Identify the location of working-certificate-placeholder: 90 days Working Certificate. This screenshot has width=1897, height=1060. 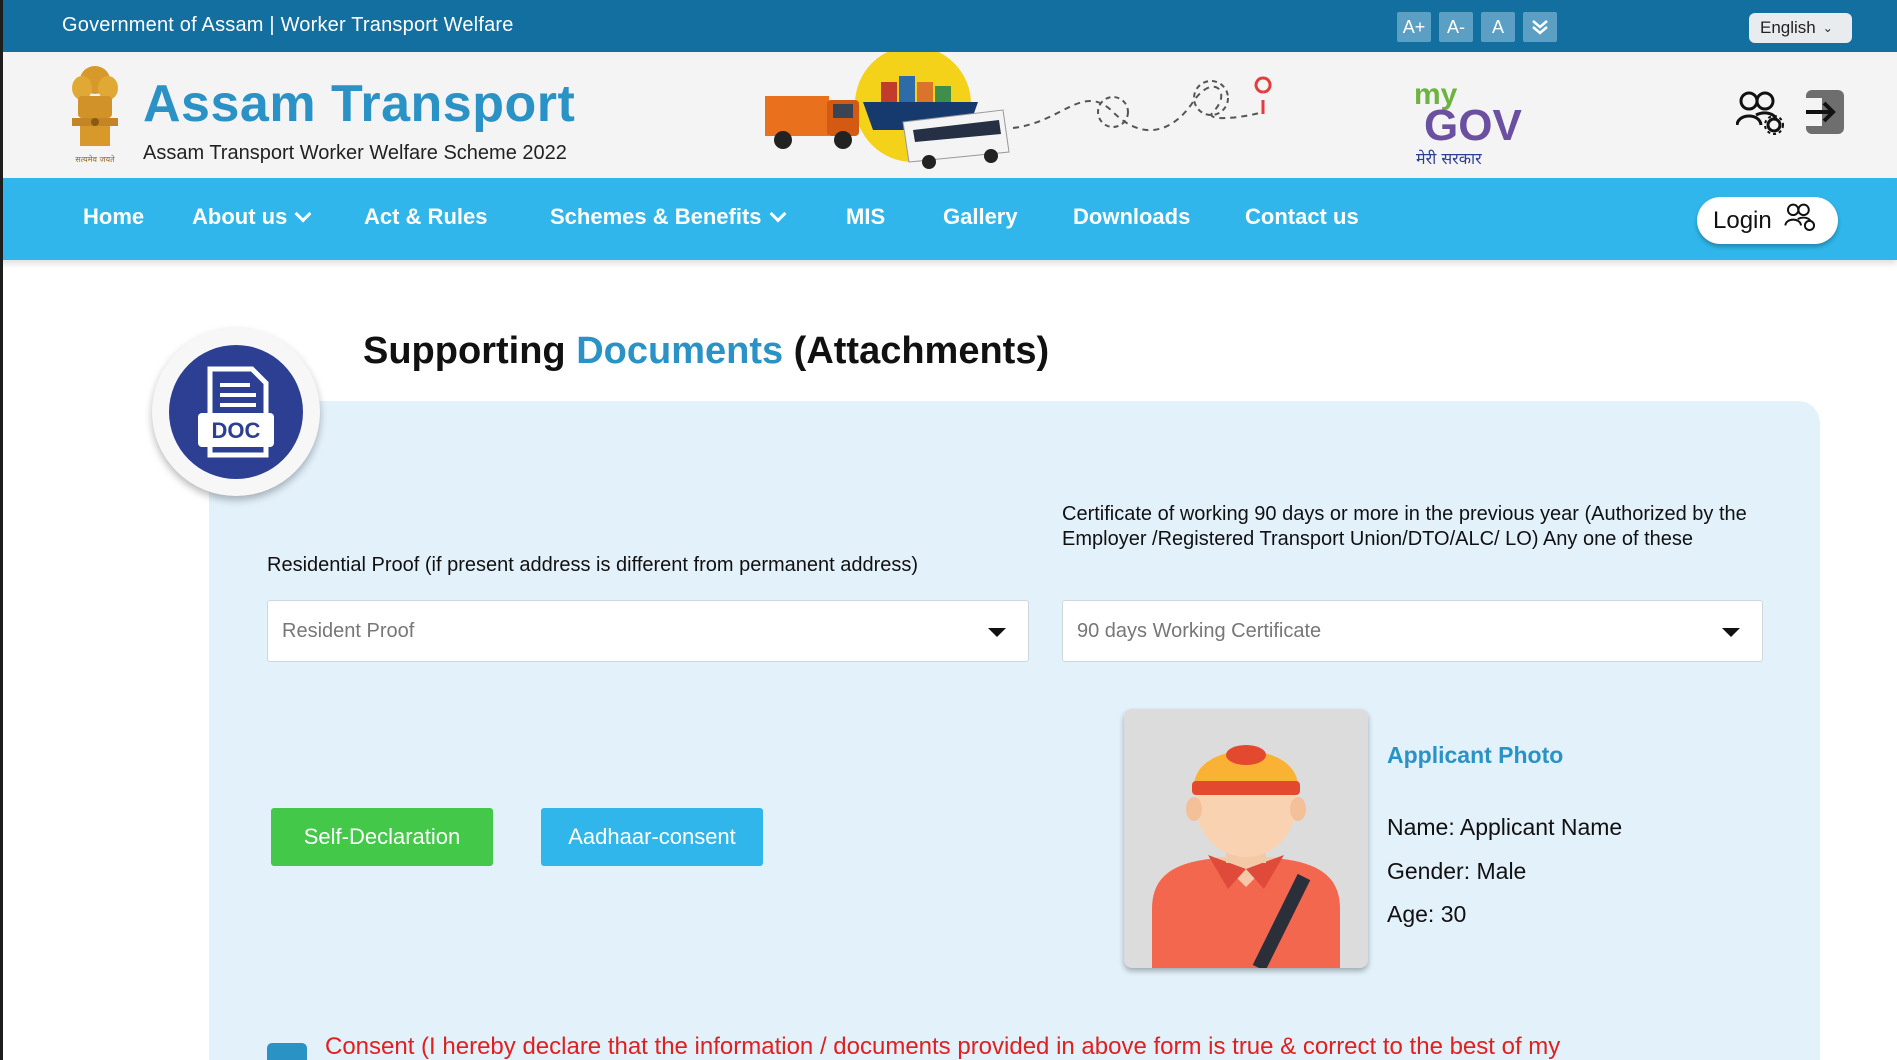
(1199, 630).